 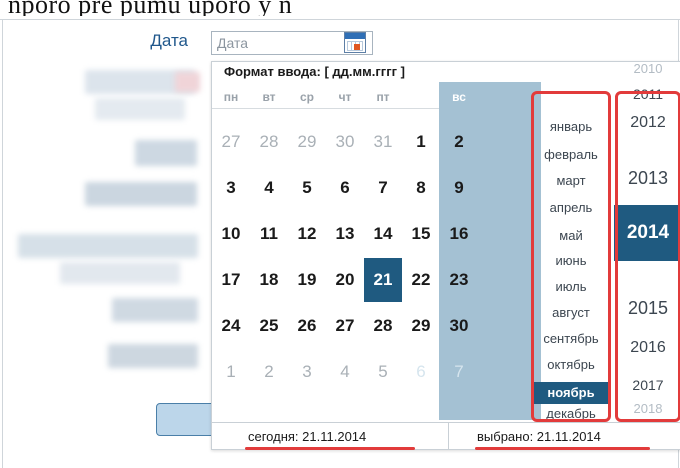 I want to click on month-highlight-box, so click(x=571, y=256).